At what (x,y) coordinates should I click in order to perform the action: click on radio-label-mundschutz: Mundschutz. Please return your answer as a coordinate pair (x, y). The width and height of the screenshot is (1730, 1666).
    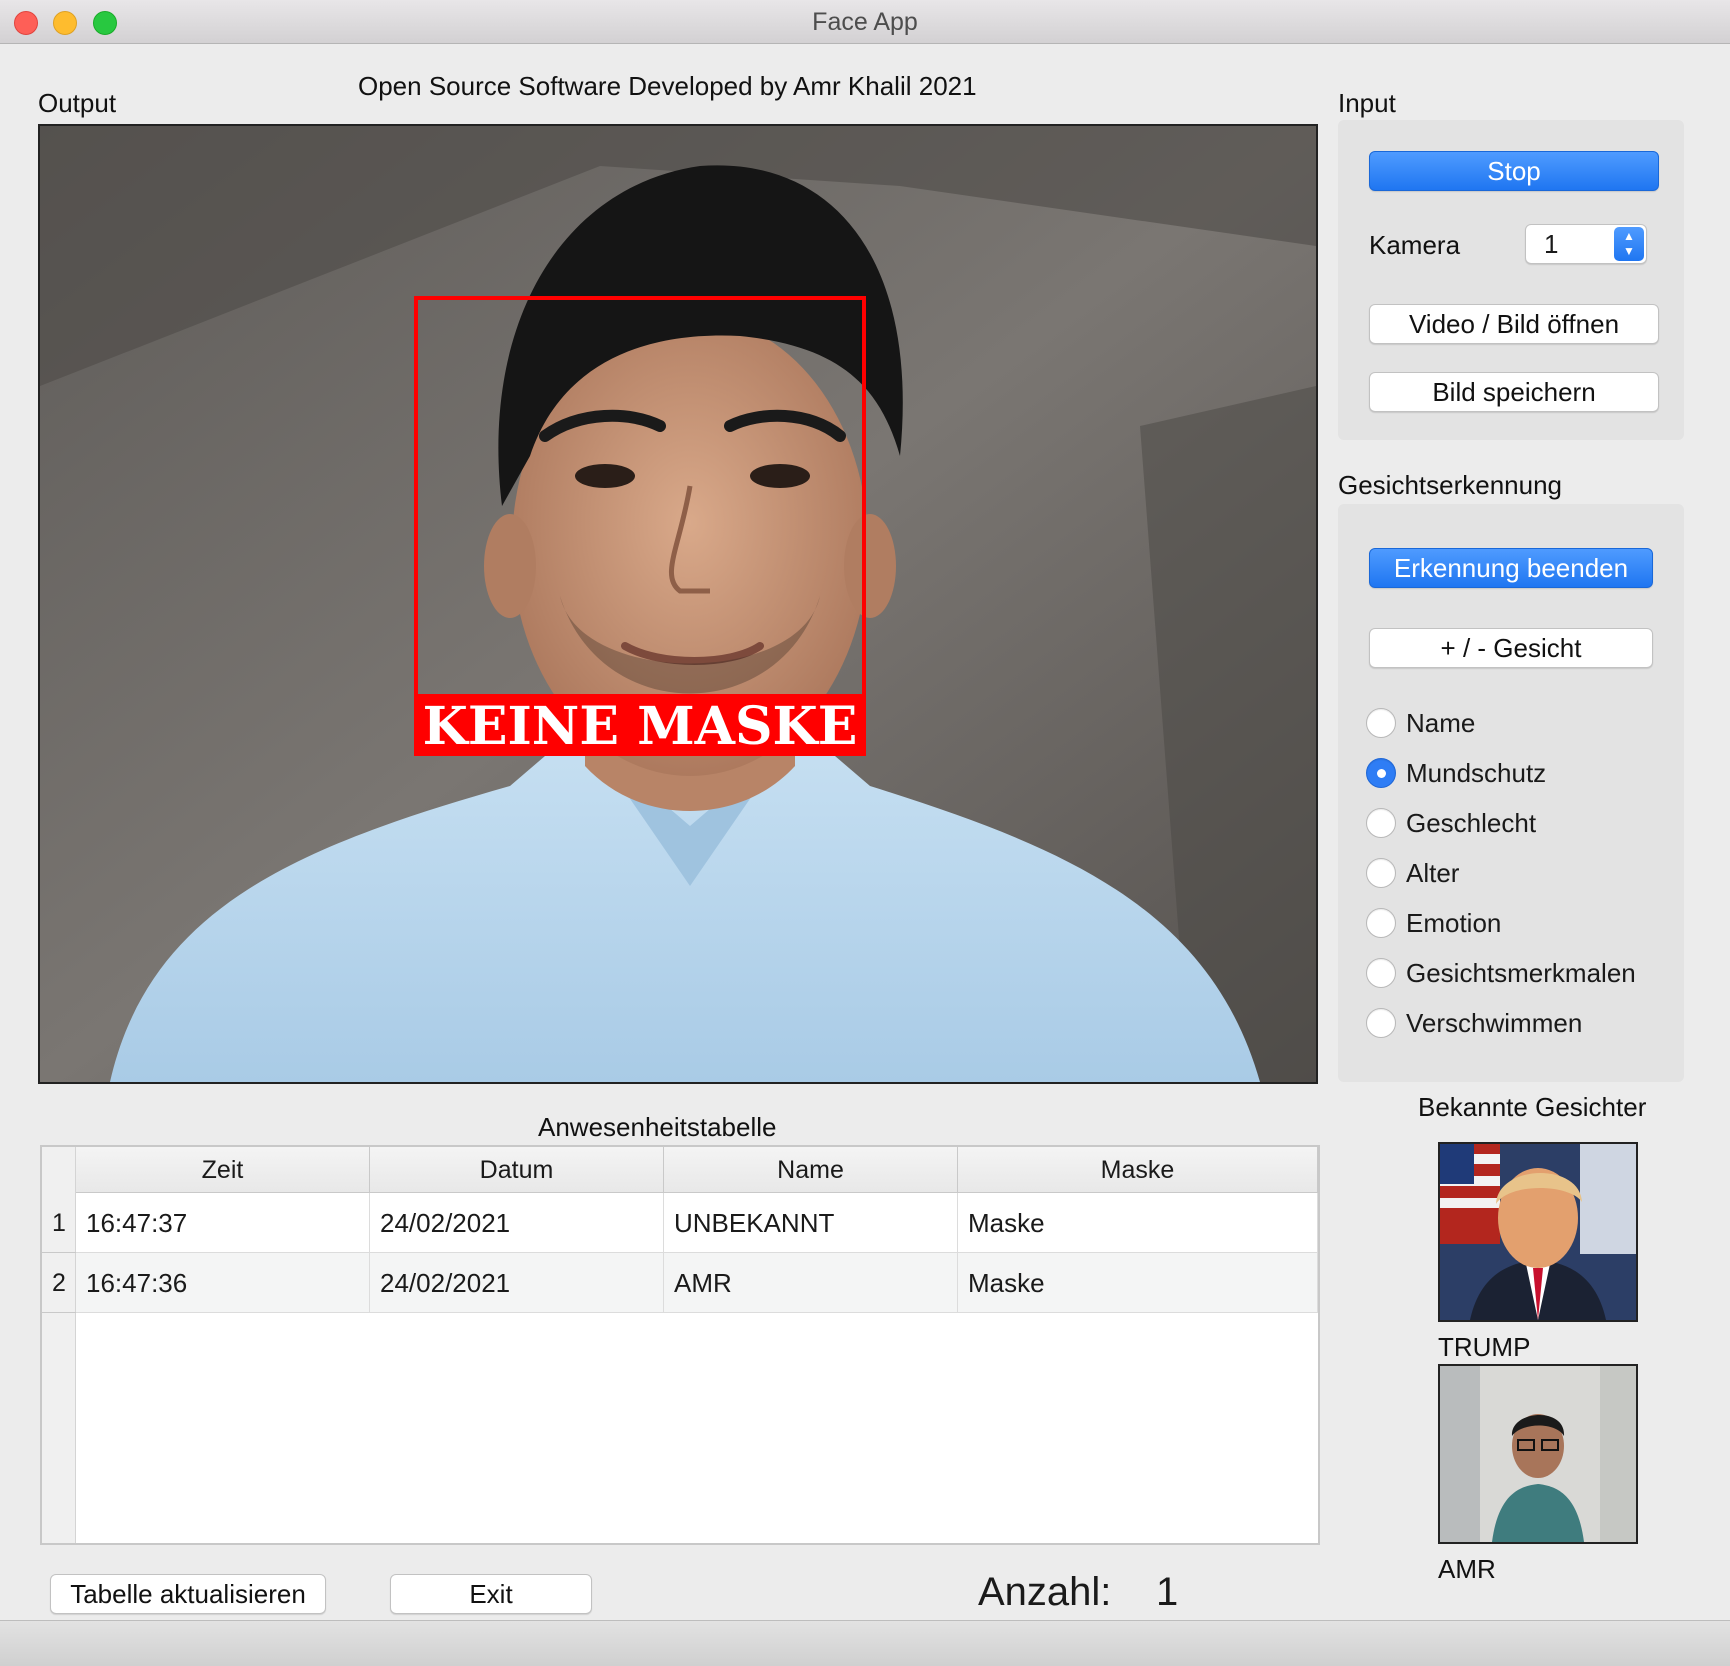
    Looking at the image, I should click on (1476, 773).